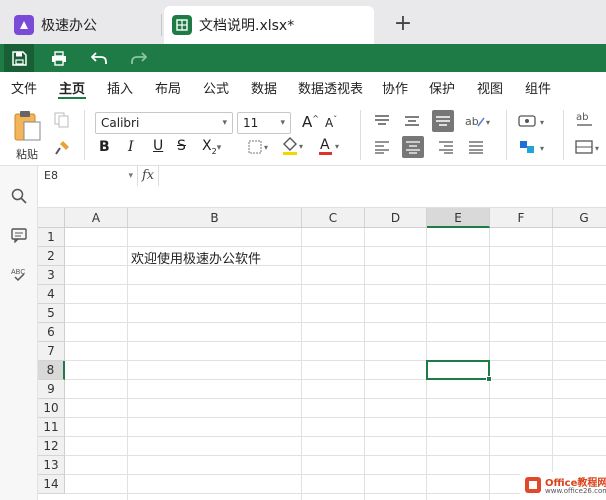 This screenshot has width=606, height=500. What do you see at coordinates (442, 87) in the screenshot?
I see `menu-protect: 保护` at bounding box center [442, 87].